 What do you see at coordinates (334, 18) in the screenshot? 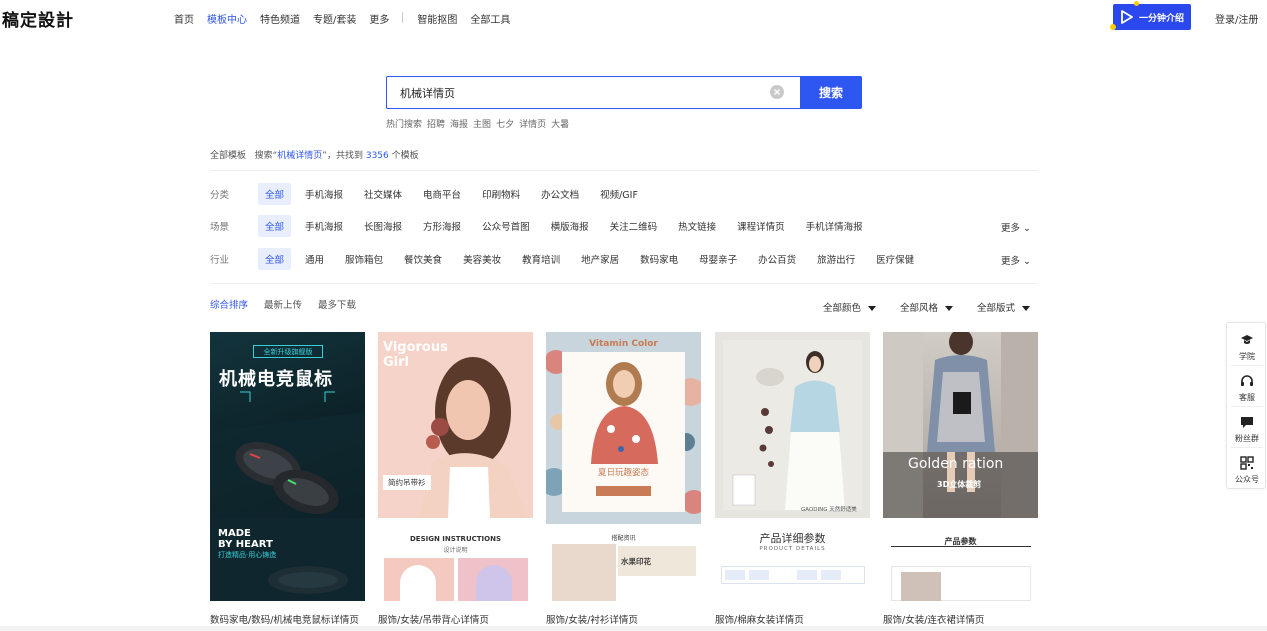
I see `nav-topics: 专题/套装` at bounding box center [334, 18].